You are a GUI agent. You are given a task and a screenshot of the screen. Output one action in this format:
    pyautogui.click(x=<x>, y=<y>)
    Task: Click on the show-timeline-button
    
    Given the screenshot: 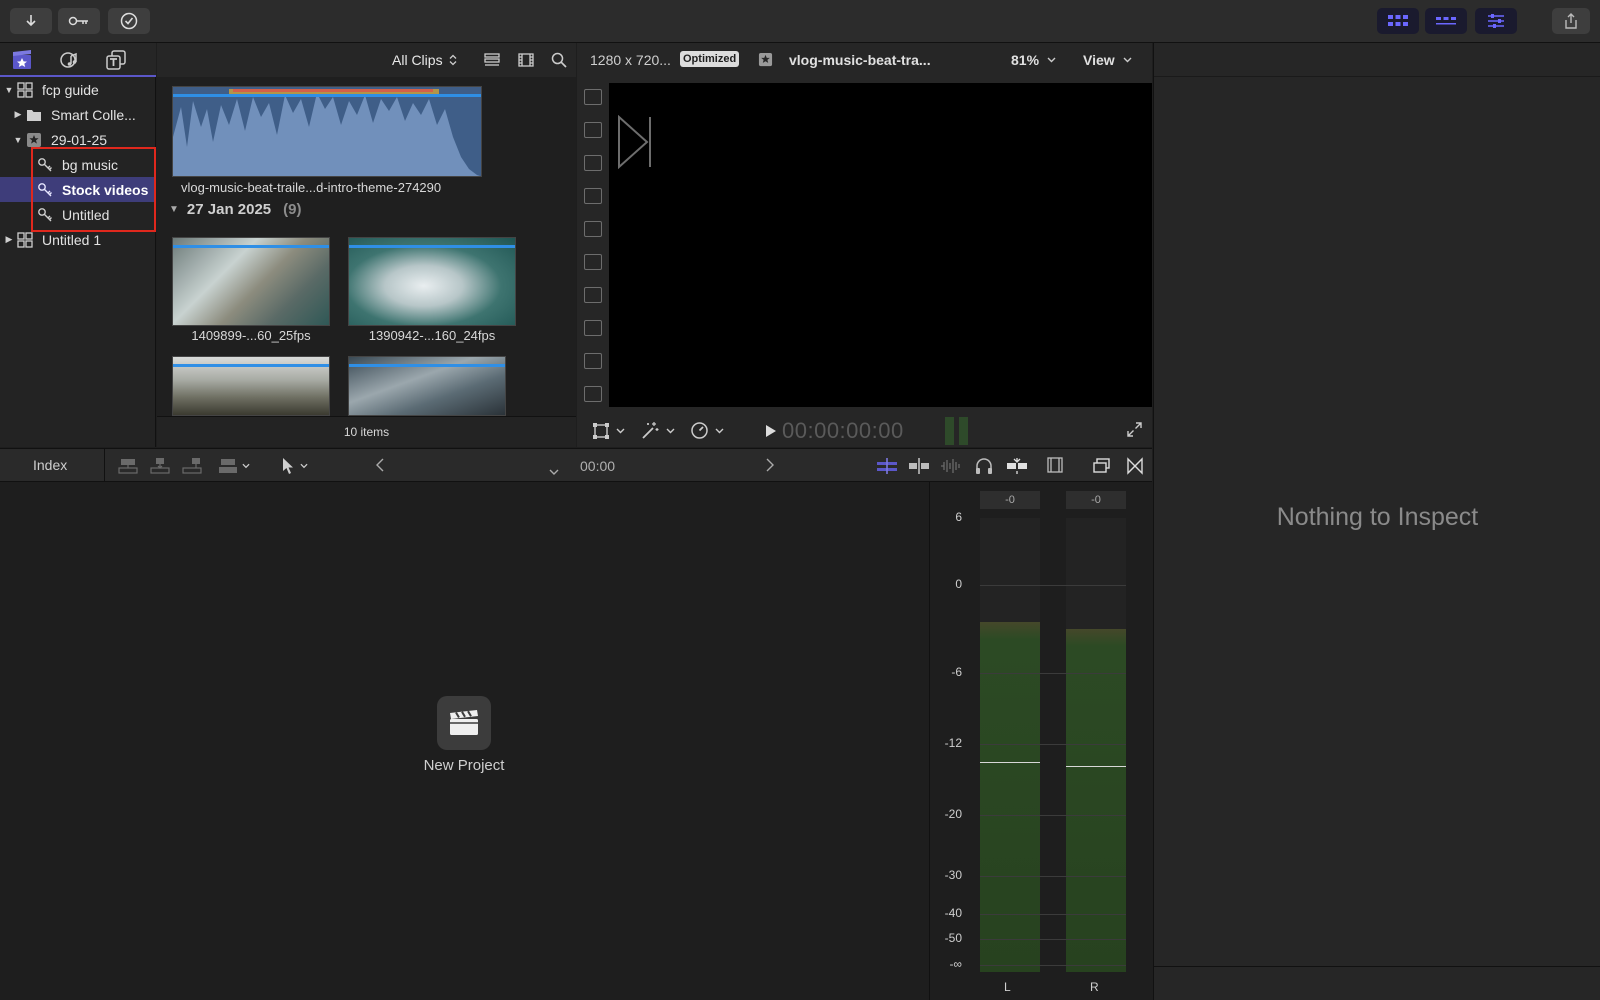 What is the action you would take?
    pyautogui.click(x=1446, y=21)
    